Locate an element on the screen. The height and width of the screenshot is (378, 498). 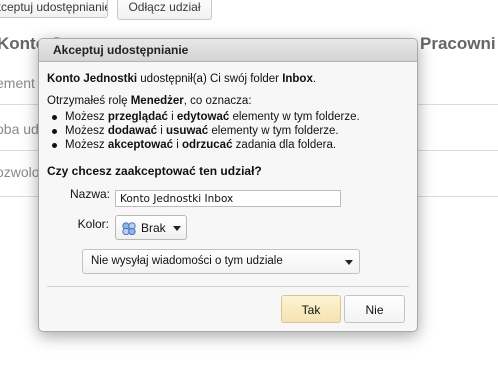
role-name: Menedżer is located at coordinates (157, 101).